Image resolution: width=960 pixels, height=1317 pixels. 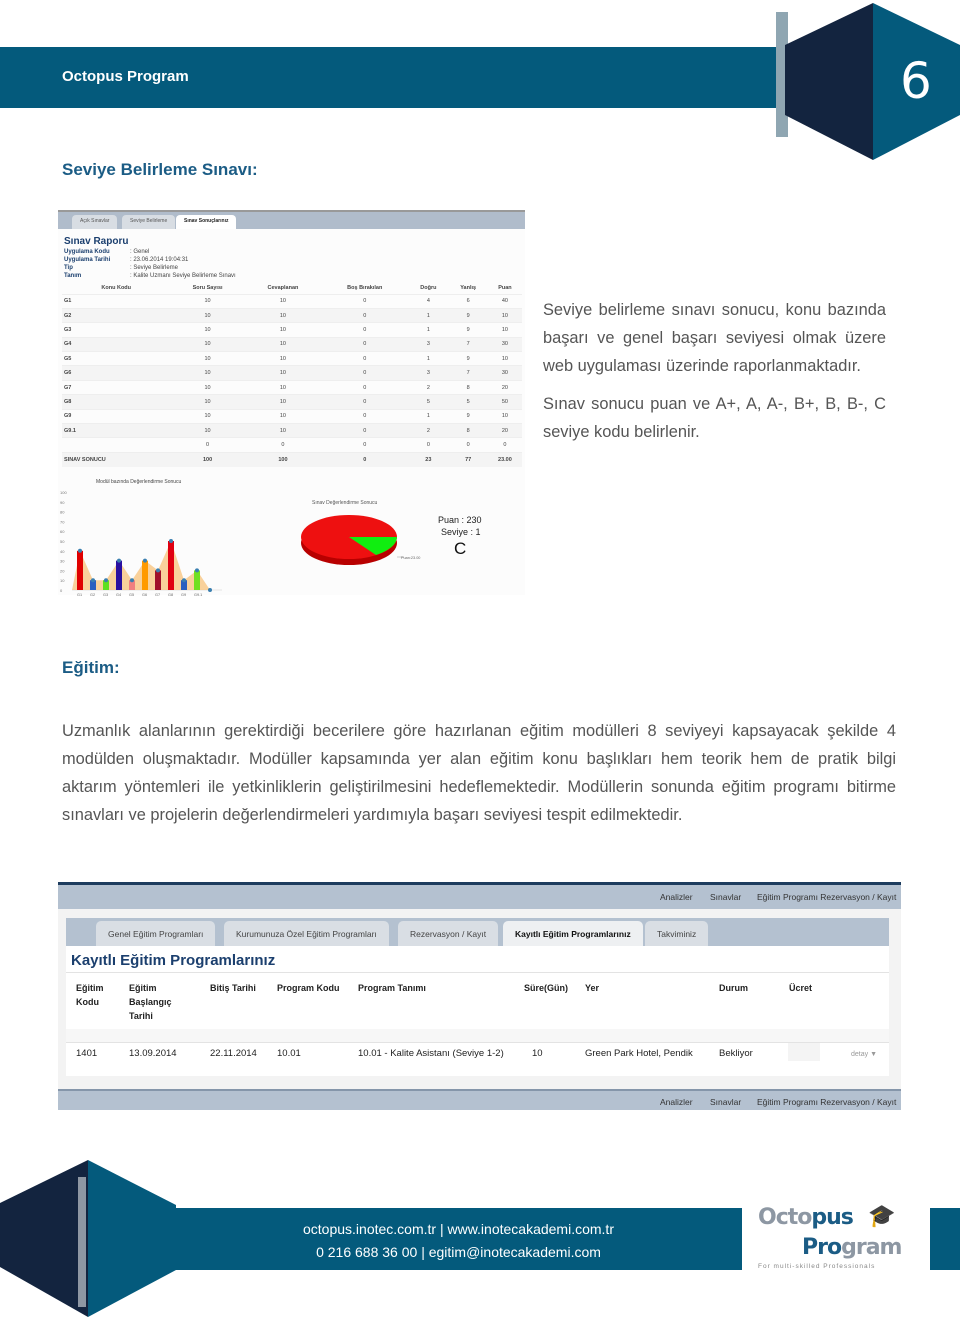 I want to click on tab-acik-sinavlar: Açık Sınavlar, so click(x=95, y=222).